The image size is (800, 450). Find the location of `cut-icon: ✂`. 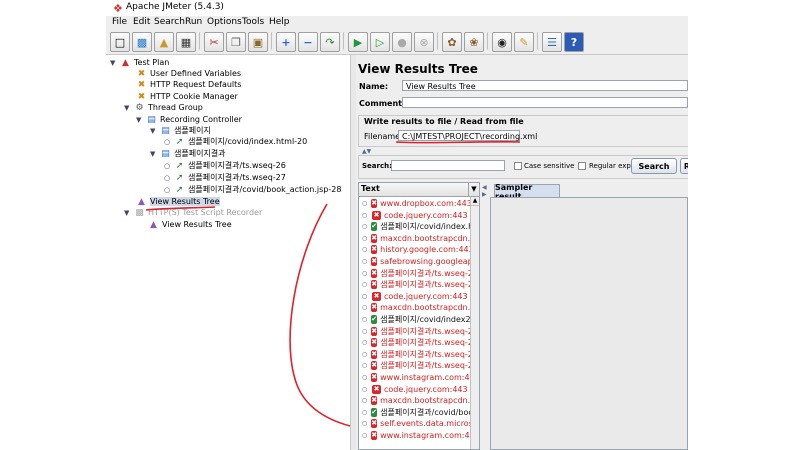

cut-icon: ✂ is located at coordinates (214, 42).